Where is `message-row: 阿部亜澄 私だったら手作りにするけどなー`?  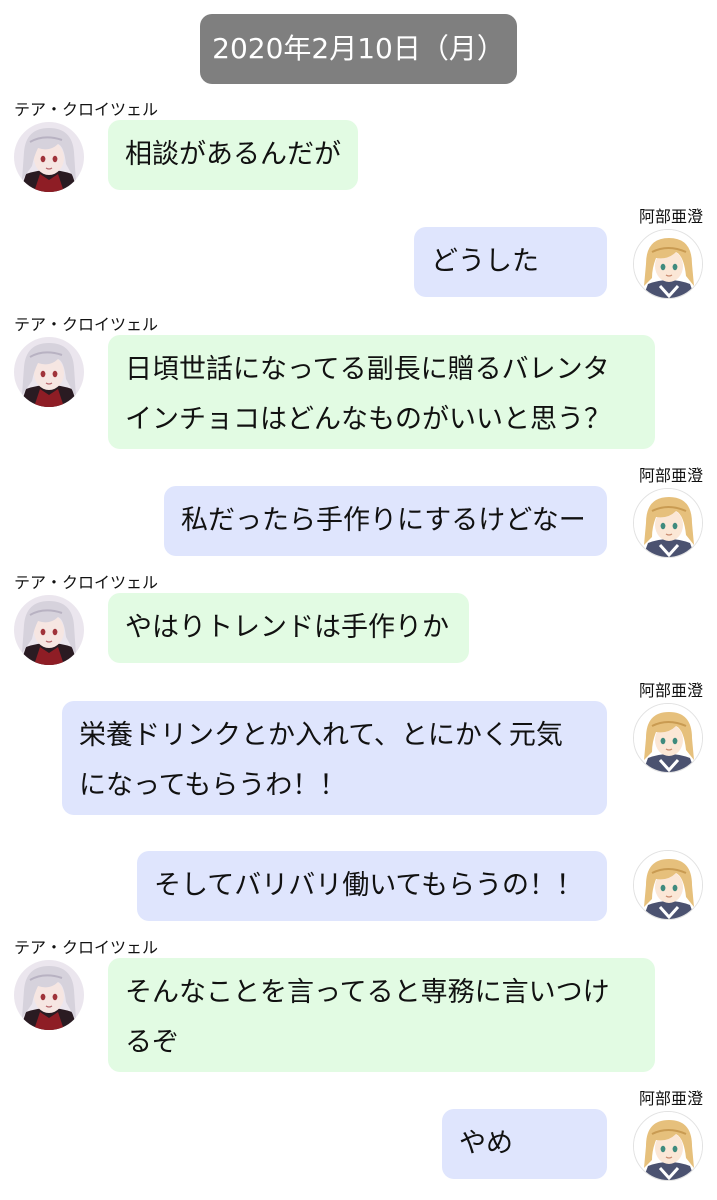 message-row: 阿部亜澄 私だったら手作りにするけどなー is located at coordinates (358, 512).